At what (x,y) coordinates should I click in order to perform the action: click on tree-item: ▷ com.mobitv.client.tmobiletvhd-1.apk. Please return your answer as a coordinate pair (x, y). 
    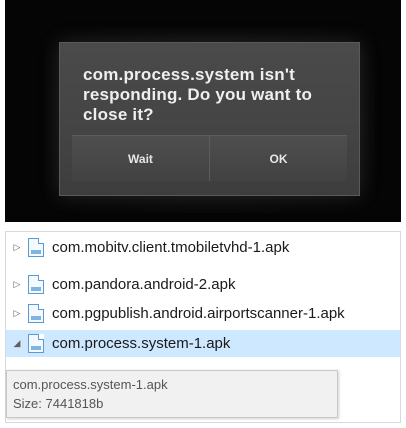
    Looking at the image, I should click on (203, 247).